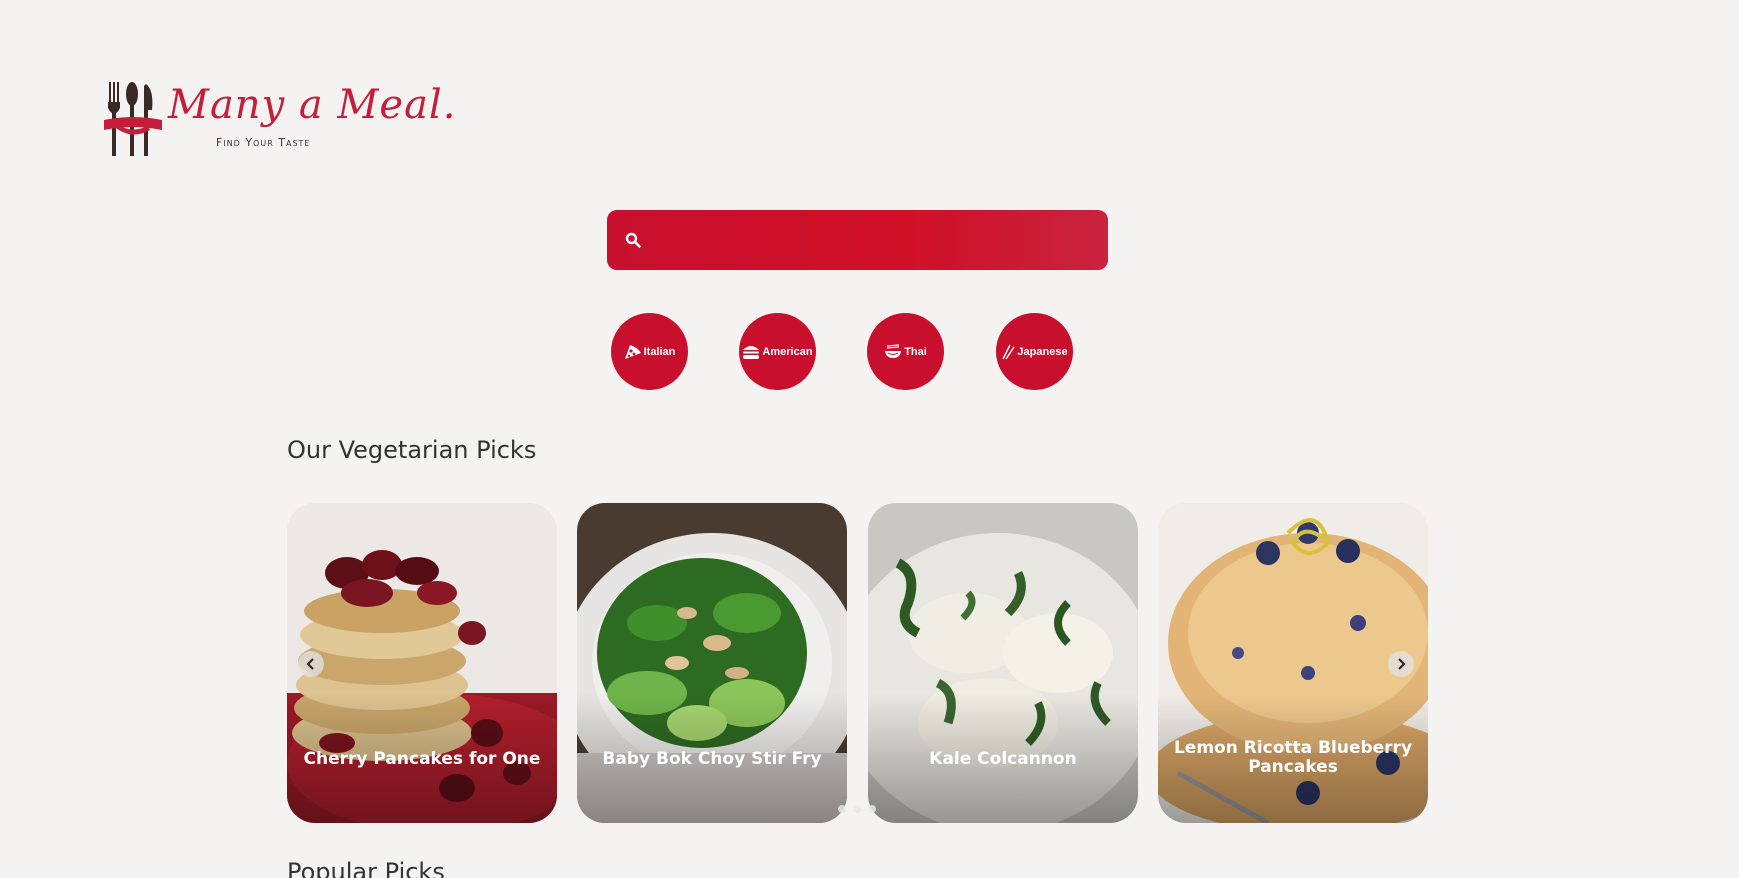 The height and width of the screenshot is (878, 1739). What do you see at coordinates (751, 352) in the screenshot?
I see `burger-icon` at bounding box center [751, 352].